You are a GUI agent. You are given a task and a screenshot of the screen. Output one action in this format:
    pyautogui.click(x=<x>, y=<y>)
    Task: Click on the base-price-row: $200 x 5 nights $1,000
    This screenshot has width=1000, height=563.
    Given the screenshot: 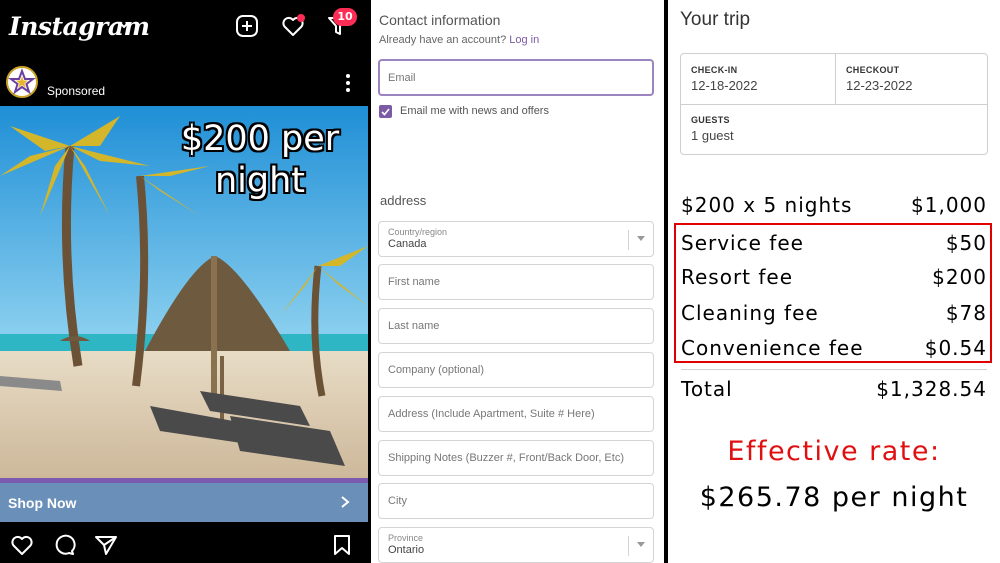 What is the action you would take?
    pyautogui.click(x=834, y=205)
    